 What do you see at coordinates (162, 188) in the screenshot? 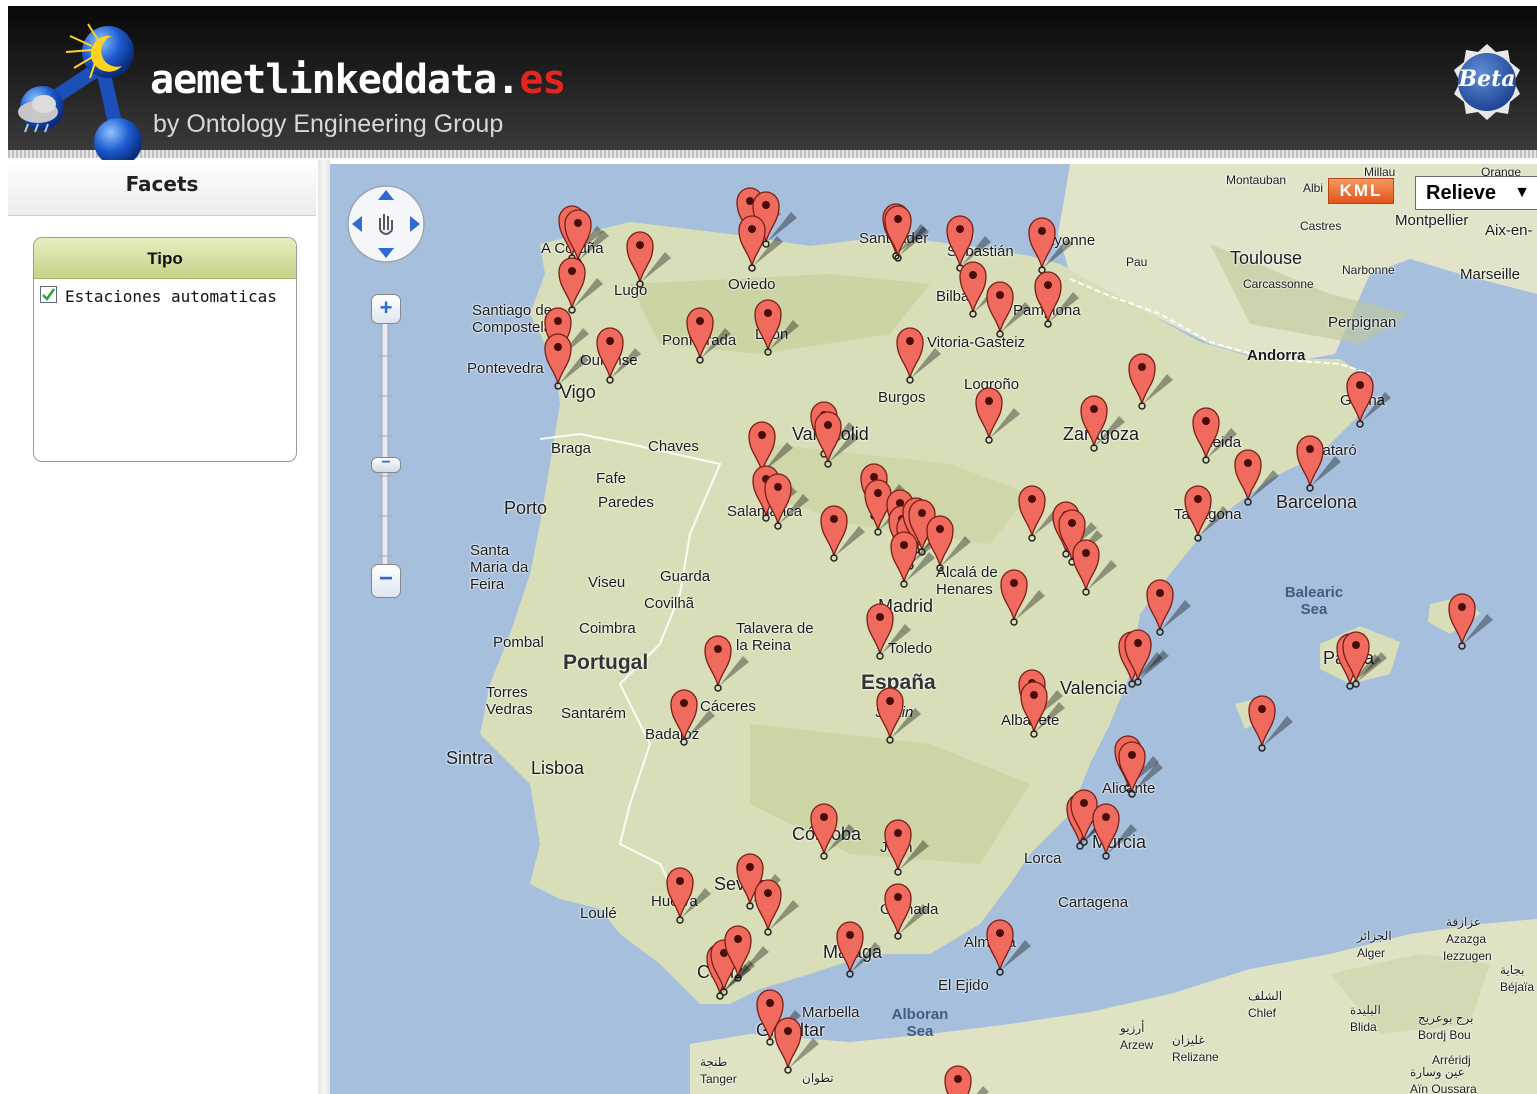
I see `facets-title: Facets` at bounding box center [162, 188].